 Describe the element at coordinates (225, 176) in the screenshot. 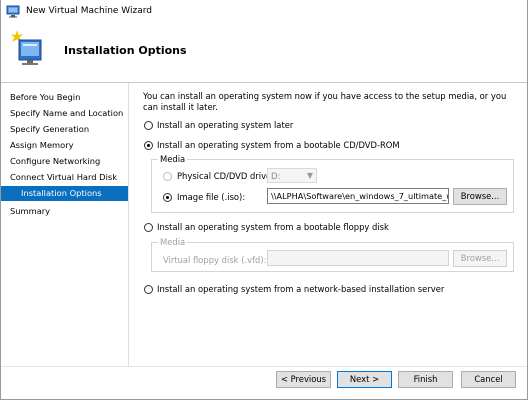

I see `physical-drive-label: Physical CD/DVD drive:` at that location.